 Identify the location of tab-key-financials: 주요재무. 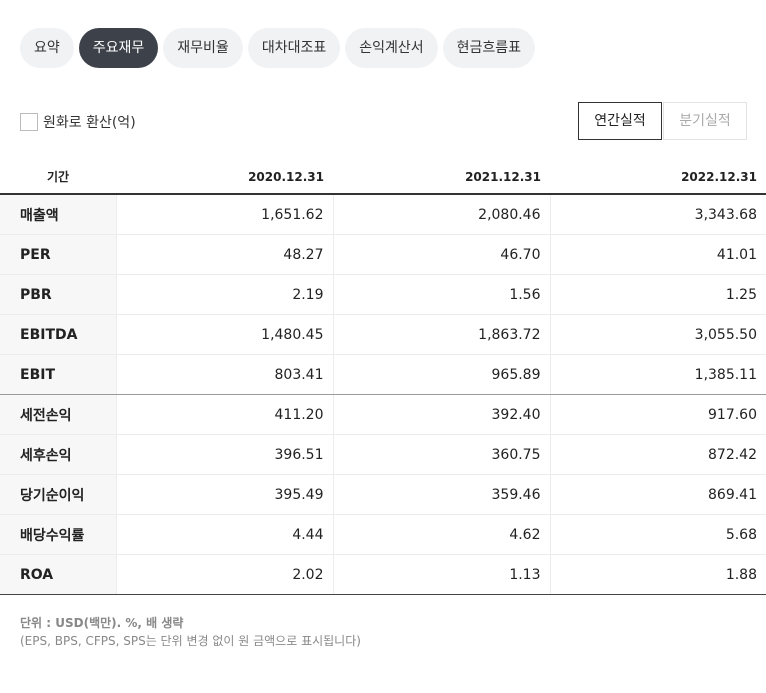
(118, 48).